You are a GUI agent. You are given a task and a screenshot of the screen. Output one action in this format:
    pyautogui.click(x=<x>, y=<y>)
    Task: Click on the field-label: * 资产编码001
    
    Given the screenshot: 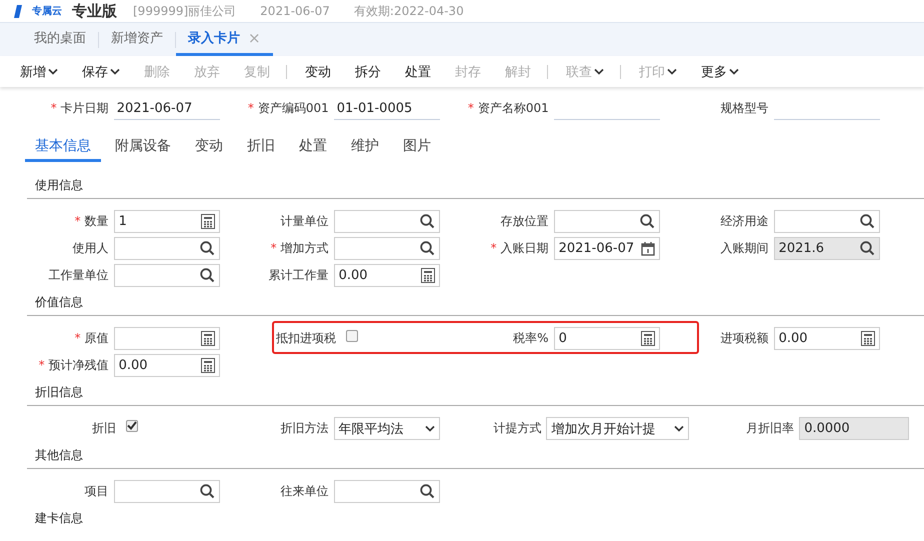 What is the action you would take?
    pyautogui.click(x=288, y=108)
    